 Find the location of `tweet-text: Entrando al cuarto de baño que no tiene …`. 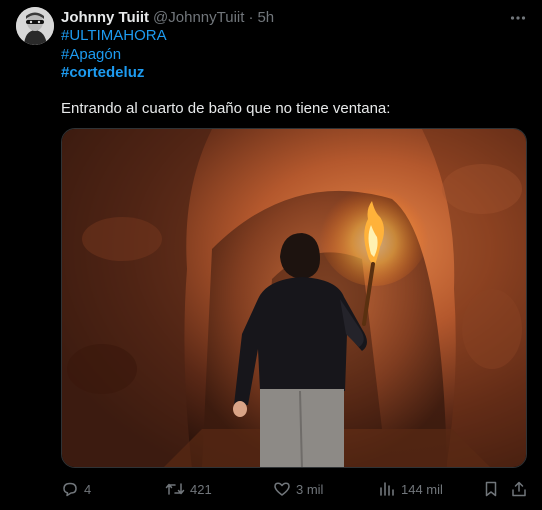

tweet-text: Entrando al cuarto de baño que no tiene … is located at coordinates (226, 108).